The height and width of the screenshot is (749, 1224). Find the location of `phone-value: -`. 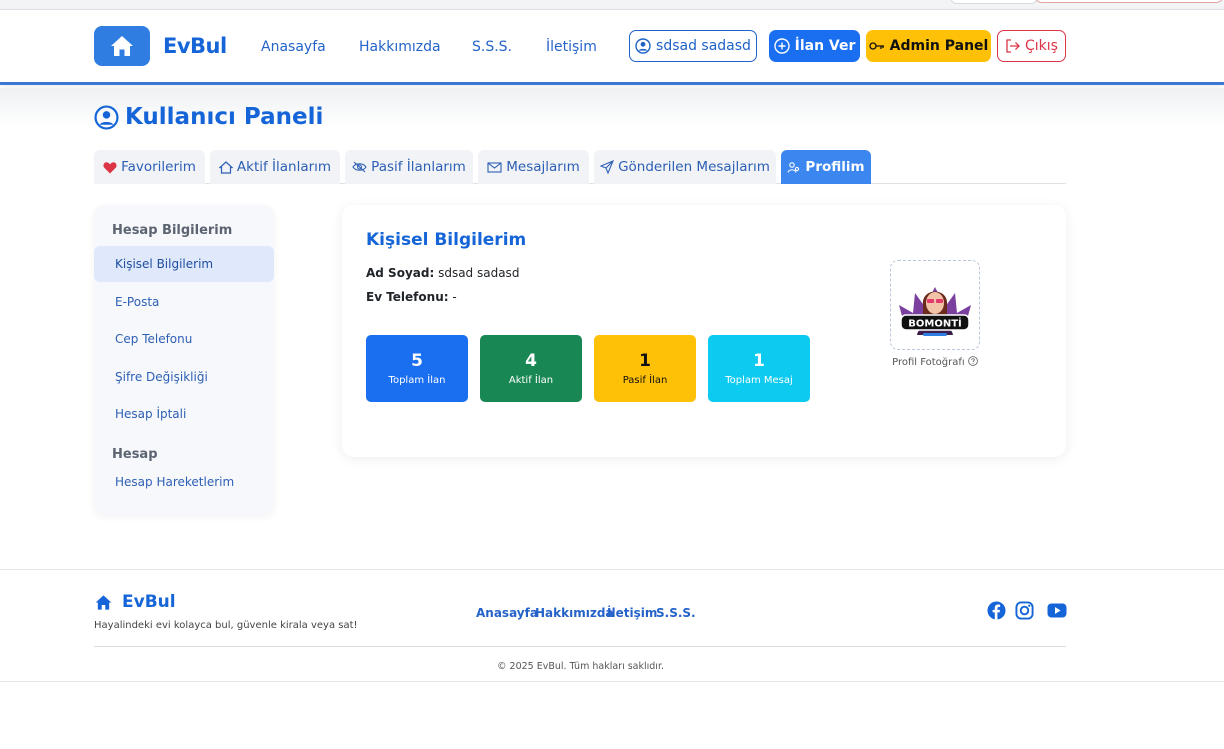

phone-value: - is located at coordinates (454, 297).